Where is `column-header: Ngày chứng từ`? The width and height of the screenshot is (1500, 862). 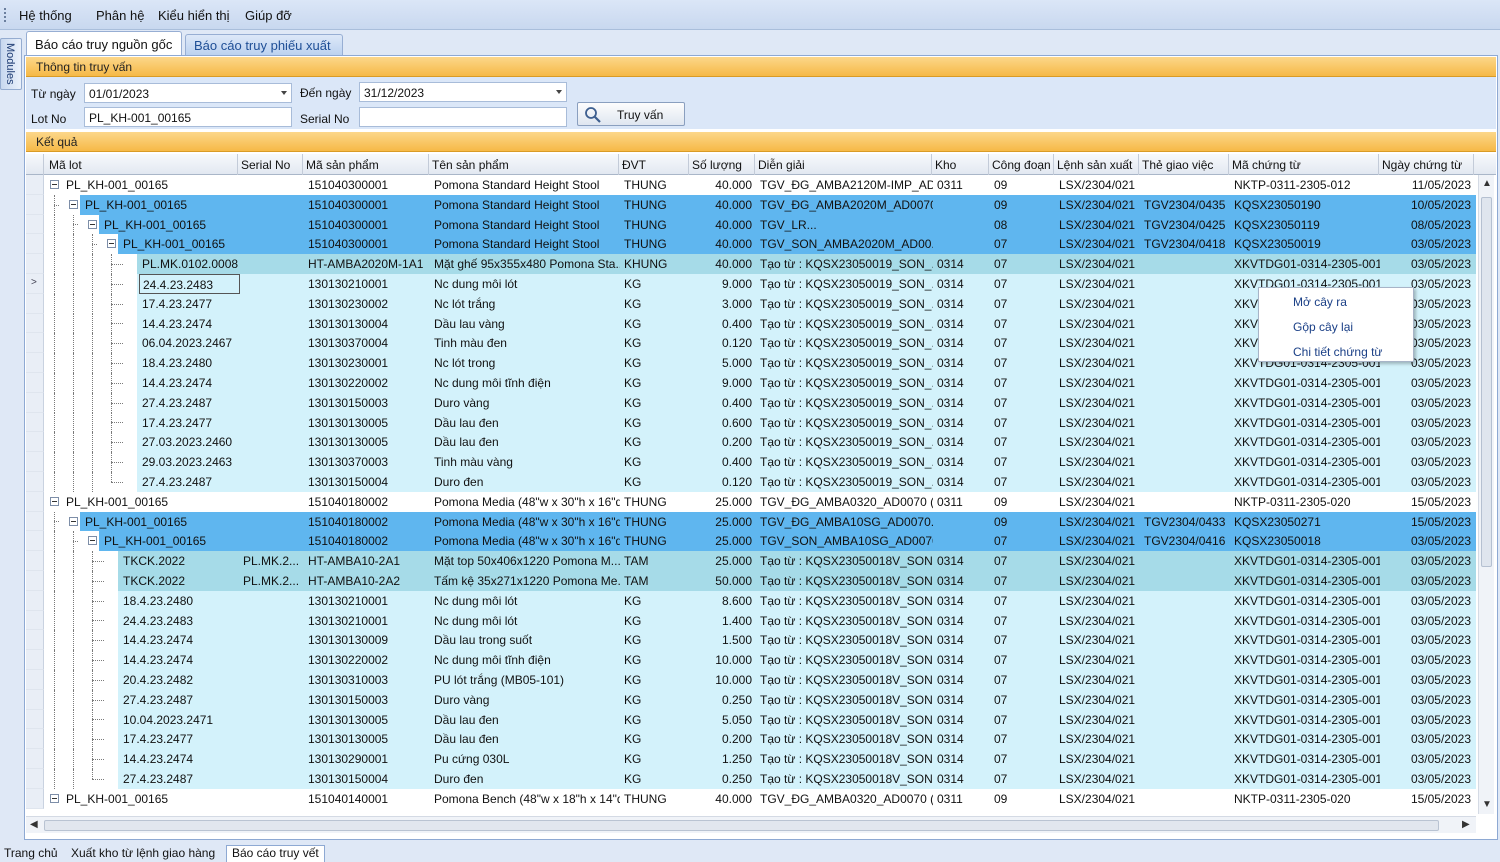 column-header: Ngày chứng từ is located at coordinates (1426, 164).